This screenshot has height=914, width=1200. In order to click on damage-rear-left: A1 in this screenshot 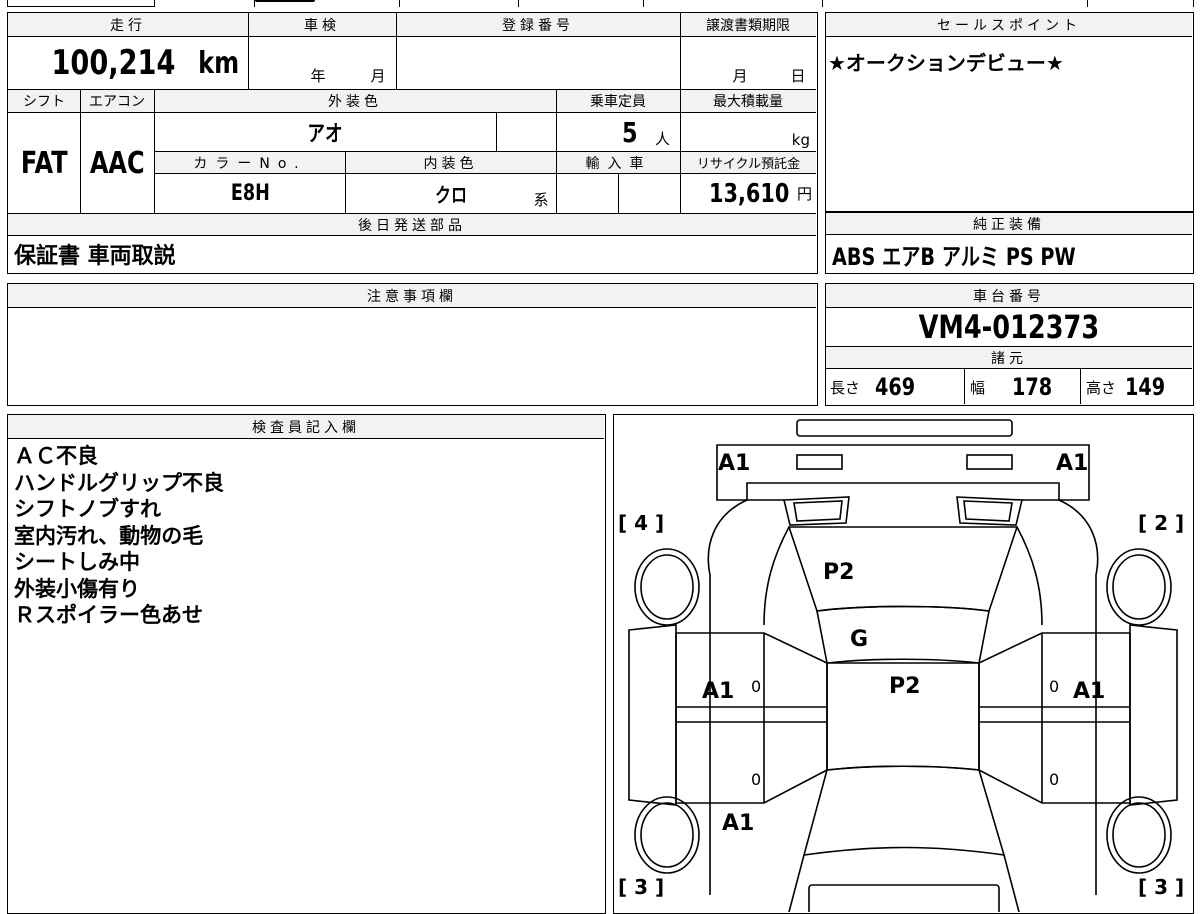, I will do `click(738, 823)`.